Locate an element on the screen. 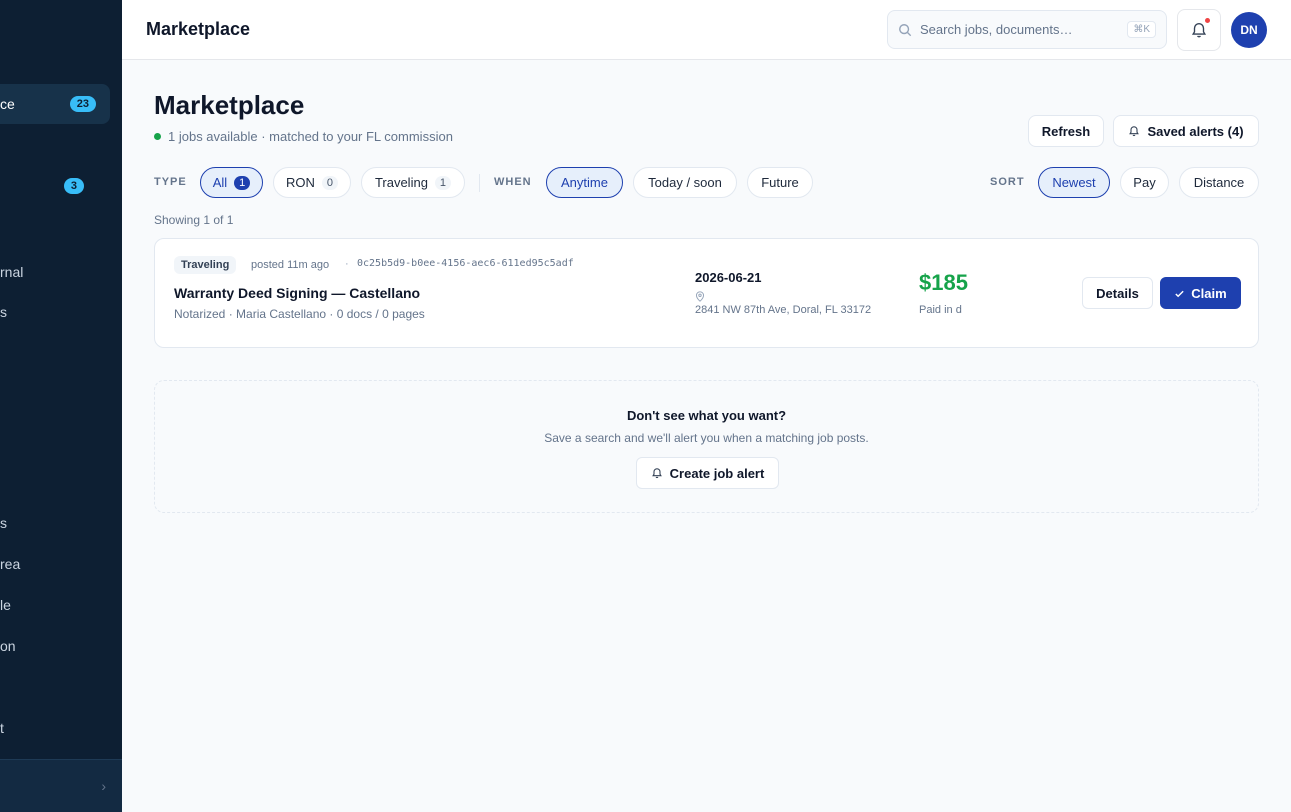 Image resolution: width=1291 pixels, height=812 pixels. job-title: Warranty Deed Signing — Castellano is located at coordinates (297, 293).